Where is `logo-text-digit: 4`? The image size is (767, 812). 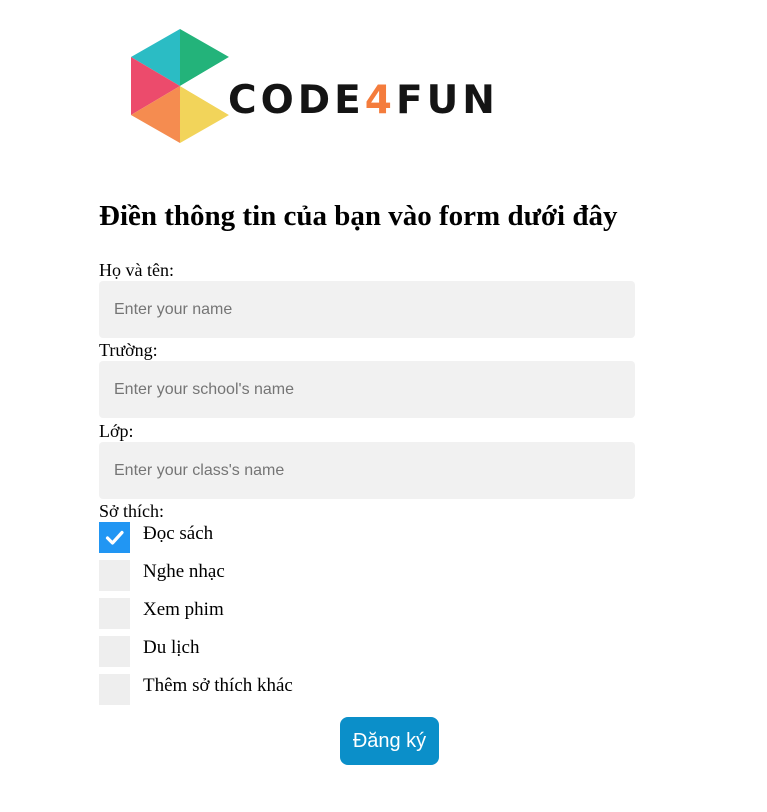
logo-text-digit: 4 is located at coordinates (380, 100).